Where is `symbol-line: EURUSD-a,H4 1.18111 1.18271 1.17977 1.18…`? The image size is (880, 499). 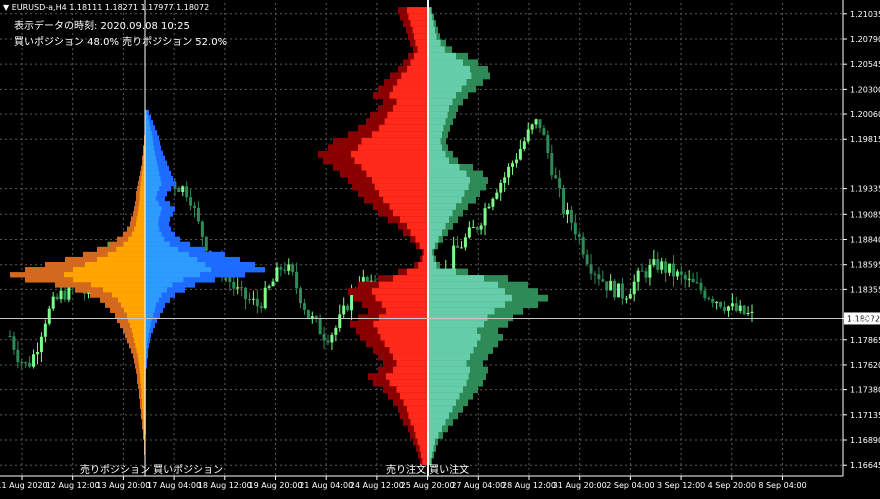 symbol-line: EURUSD-a,H4 1.18111 1.18271 1.17977 1.18… is located at coordinates (110, 7).